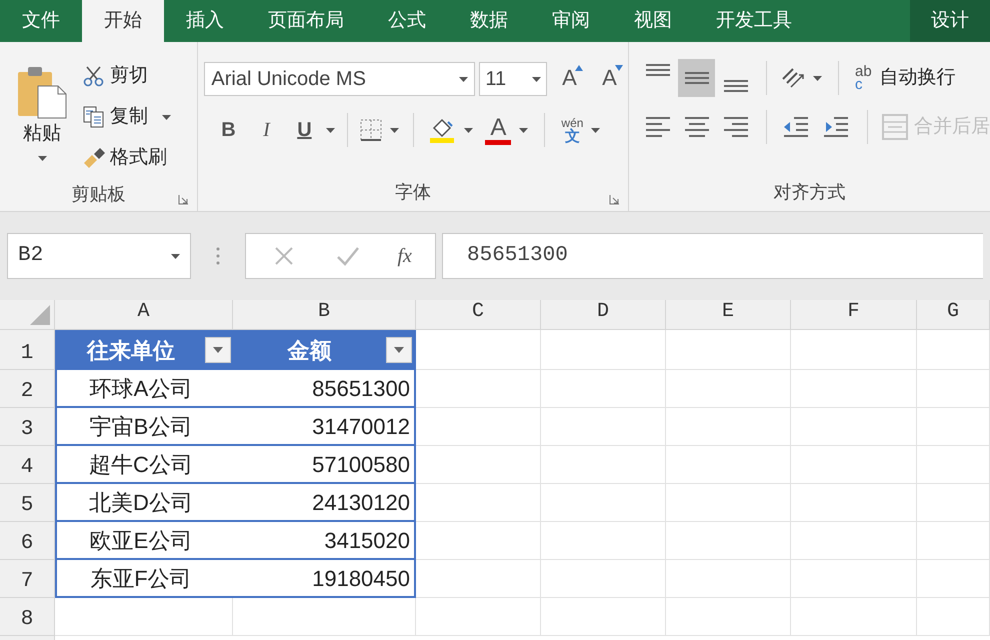 Image resolution: width=990 pixels, height=640 pixels. What do you see at coordinates (609, 79) in the screenshot?
I see `decrease-font-size-button: A` at bounding box center [609, 79].